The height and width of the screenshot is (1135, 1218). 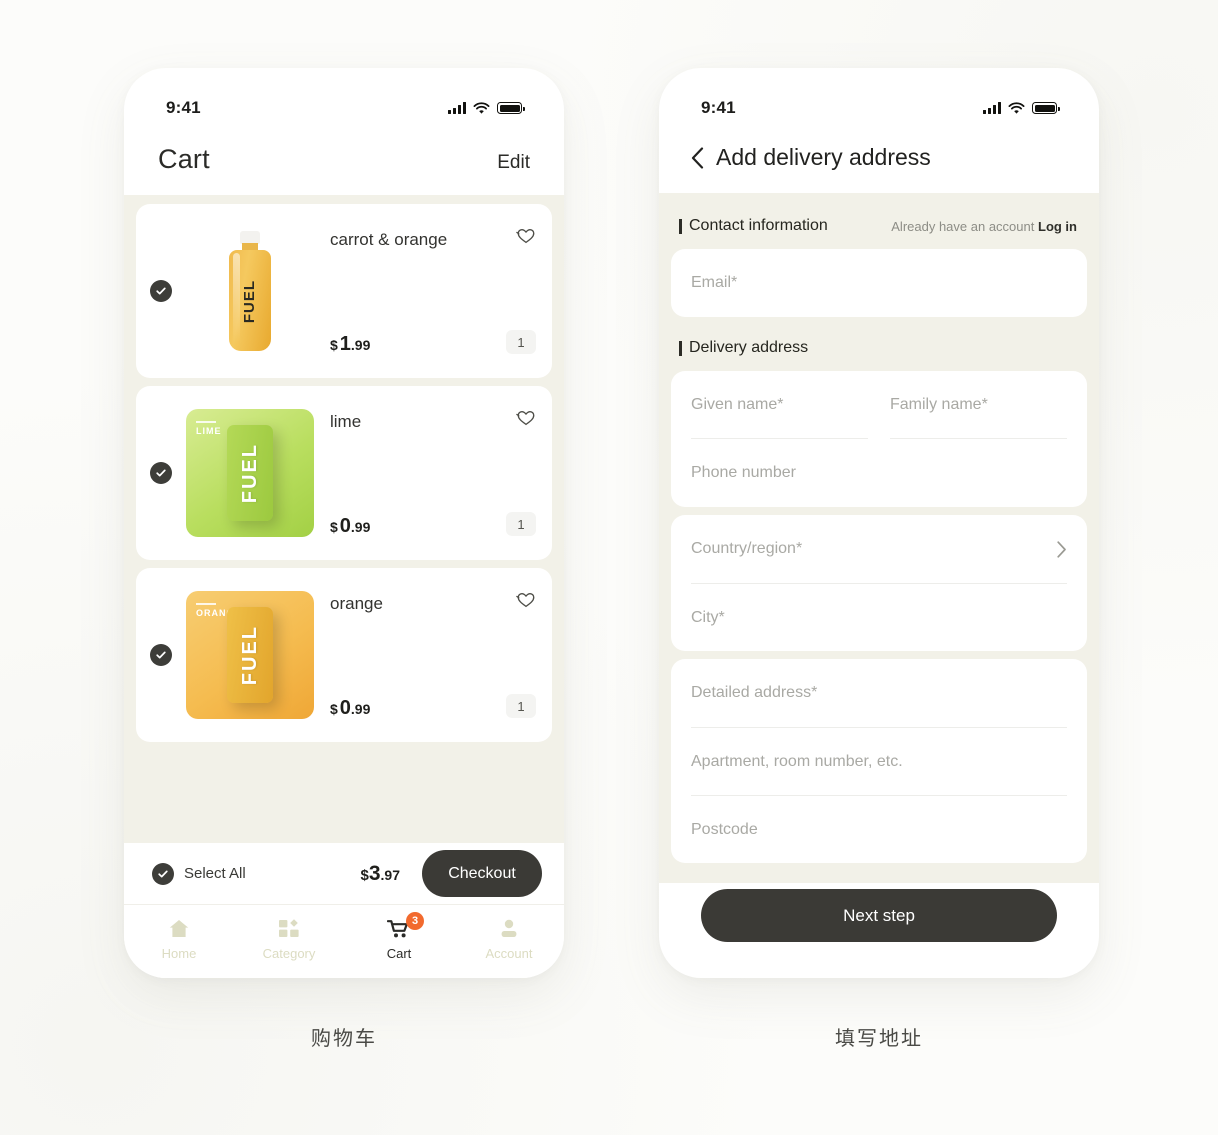 I want to click on item-name: carrot & orange, so click(x=389, y=239).